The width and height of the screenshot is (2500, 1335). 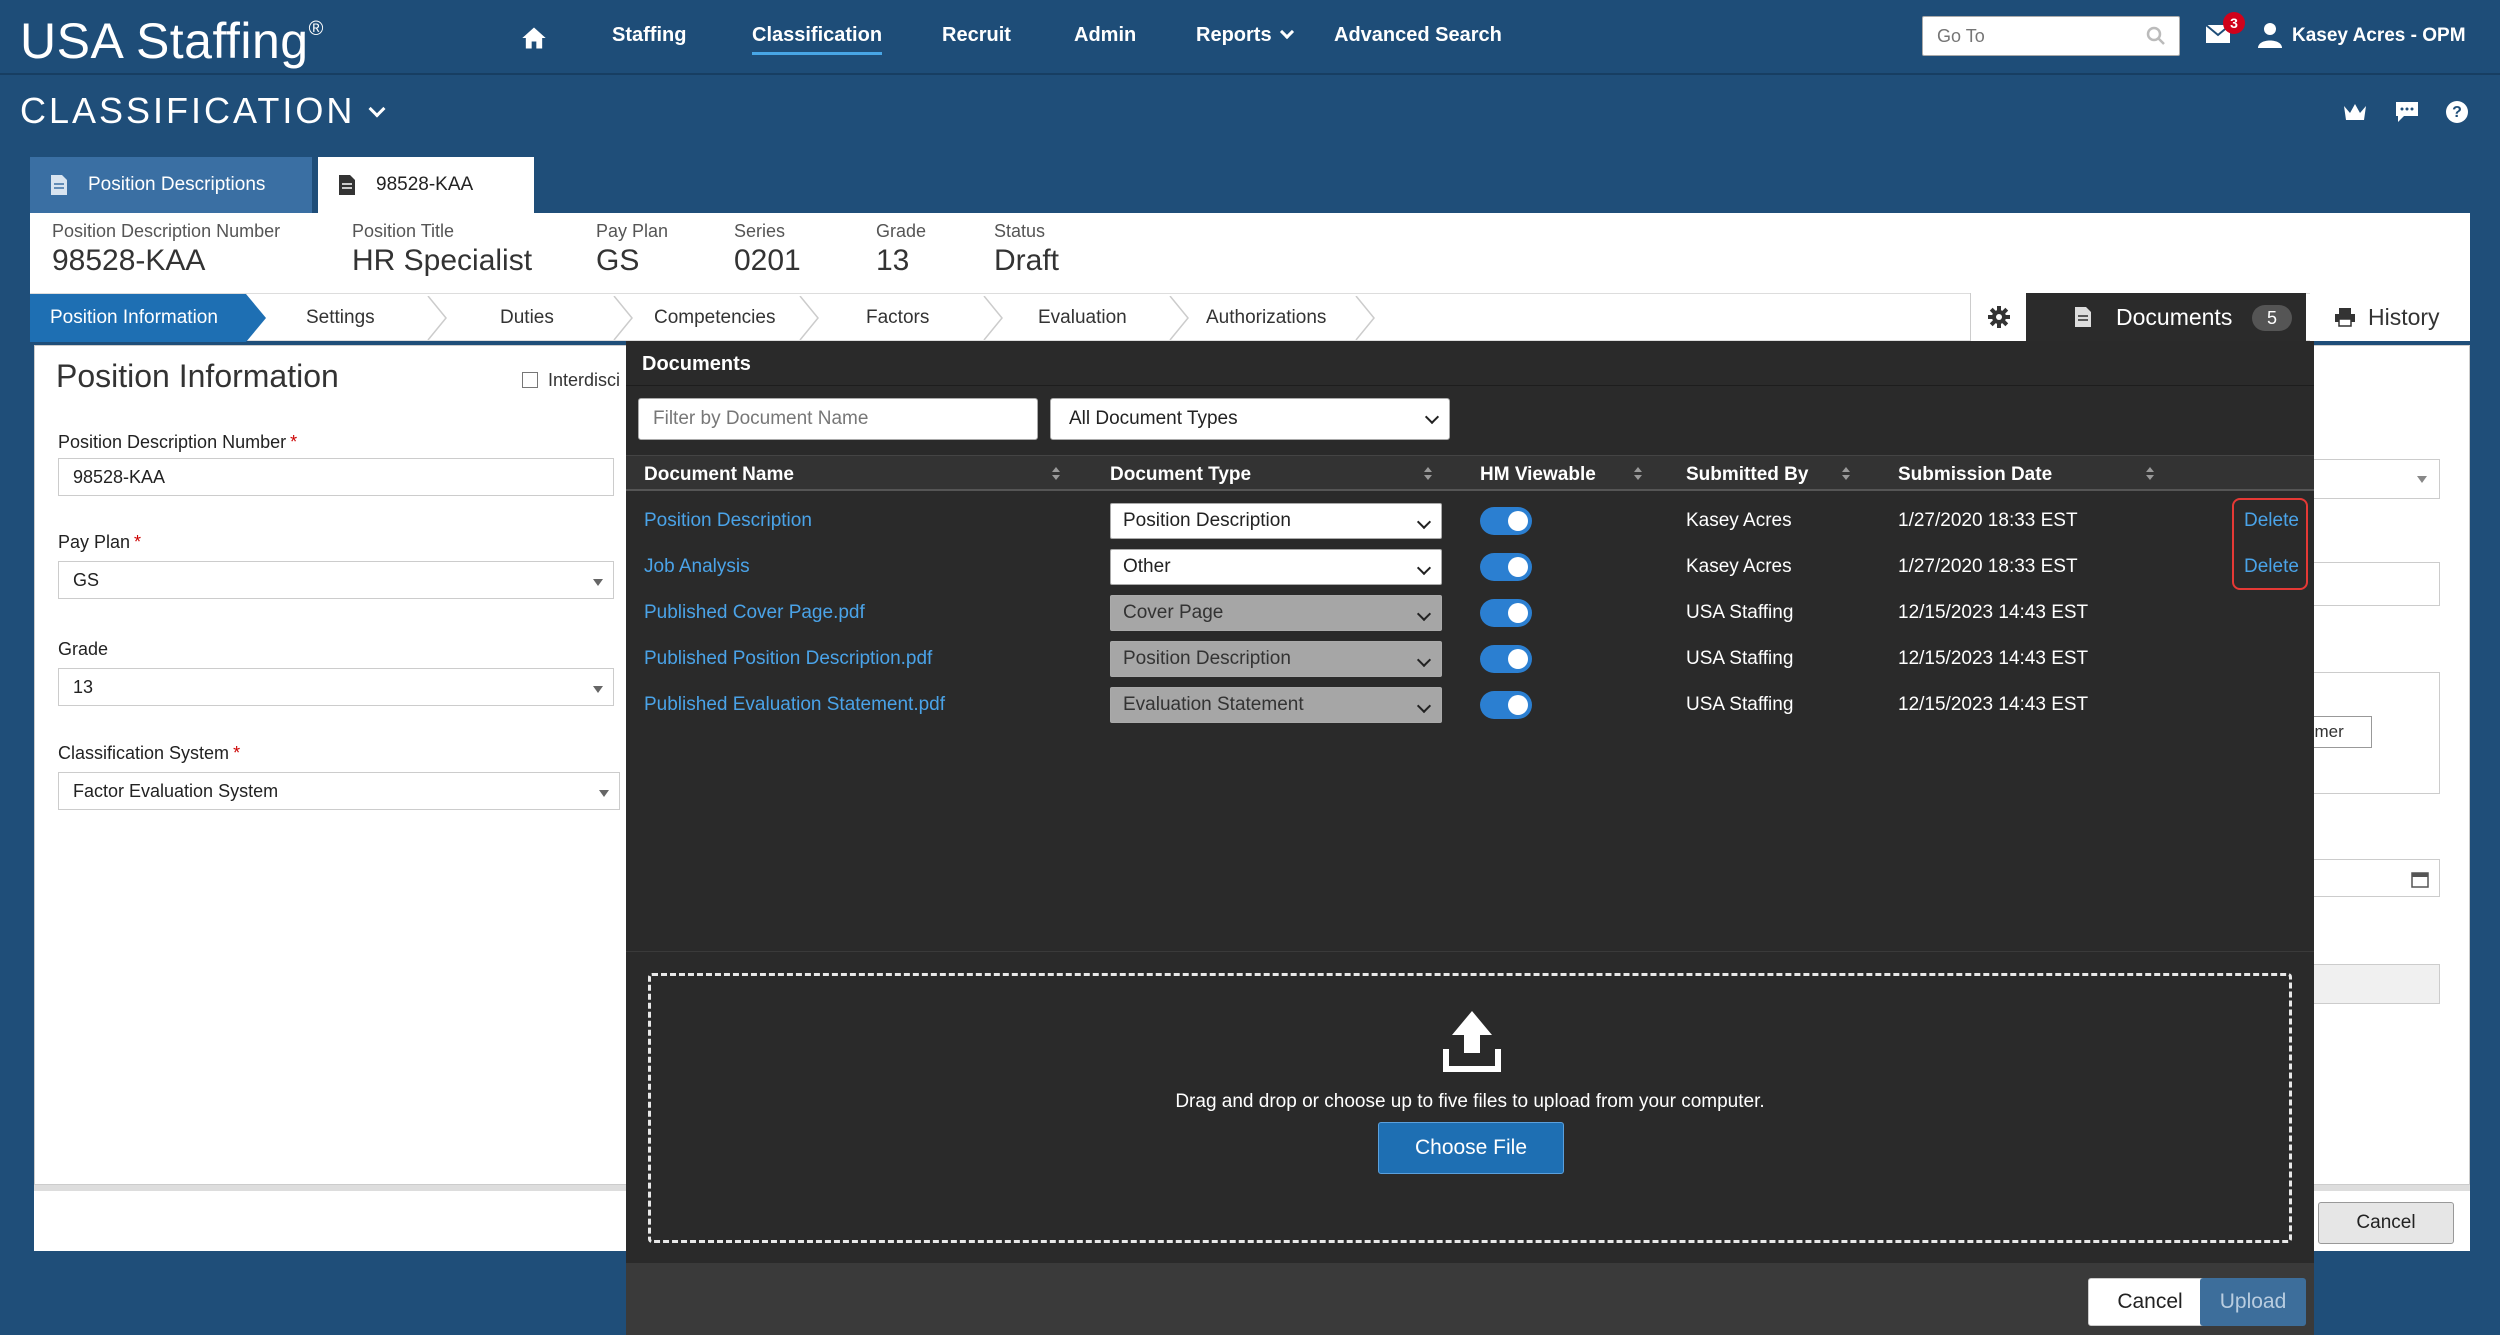 What do you see at coordinates (1471, 1148) in the screenshot?
I see `choose-file-button: Choose File` at bounding box center [1471, 1148].